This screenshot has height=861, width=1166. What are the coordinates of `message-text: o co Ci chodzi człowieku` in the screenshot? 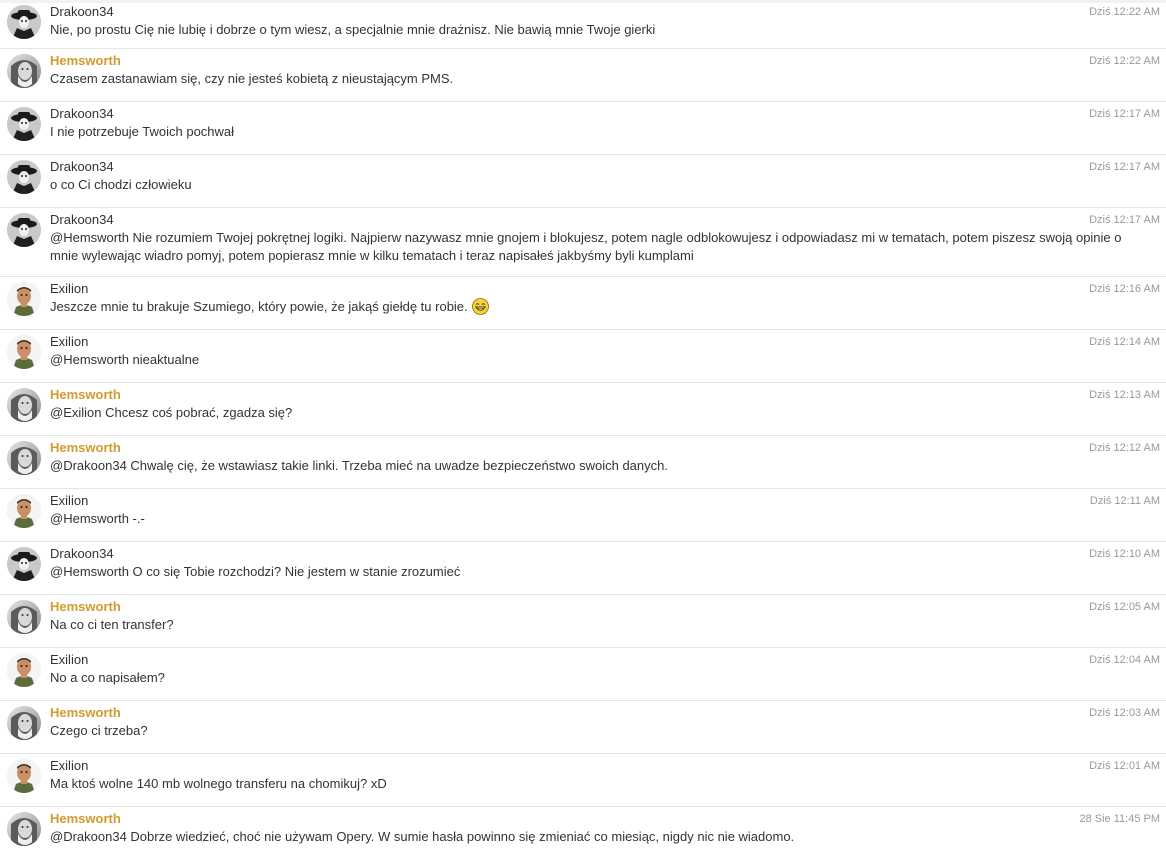 It's located at (595, 185).